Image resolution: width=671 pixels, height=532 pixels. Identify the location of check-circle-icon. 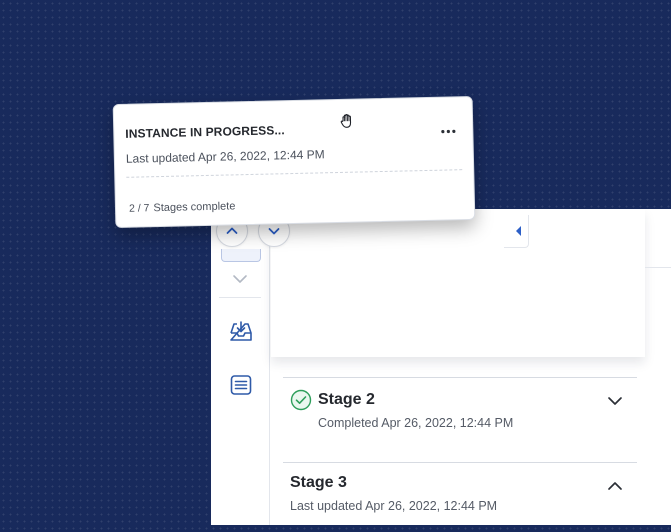
(301, 402).